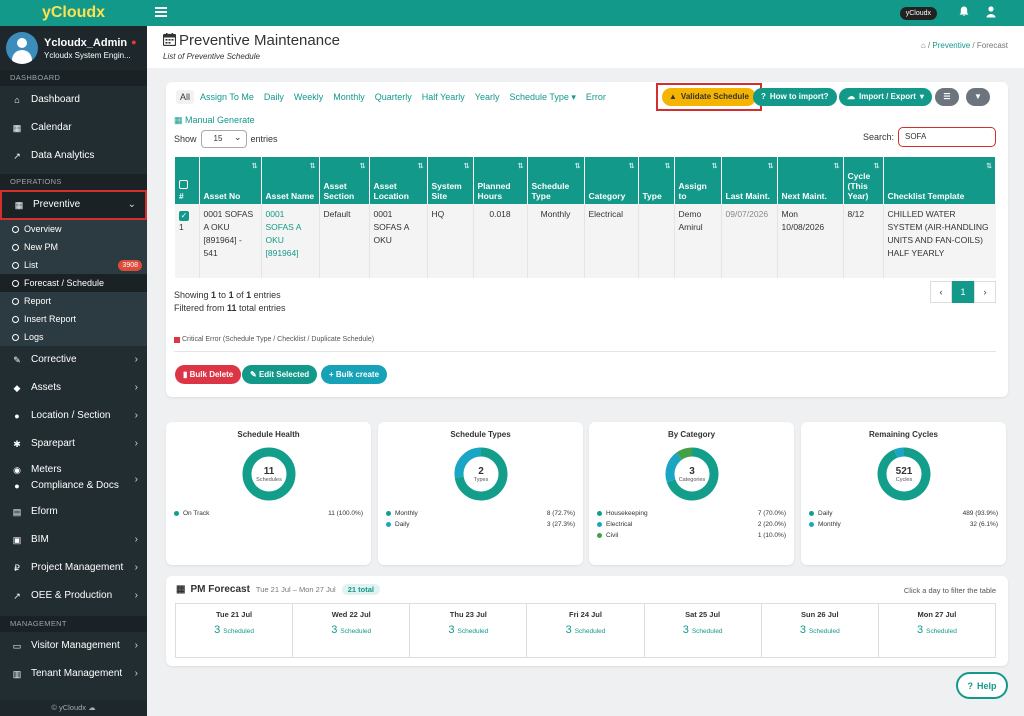 The height and width of the screenshot is (716, 1024). What do you see at coordinates (73, 512) in the screenshot?
I see `sidebar-item-eform: ▤ Eform` at bounding box center [73, 512].